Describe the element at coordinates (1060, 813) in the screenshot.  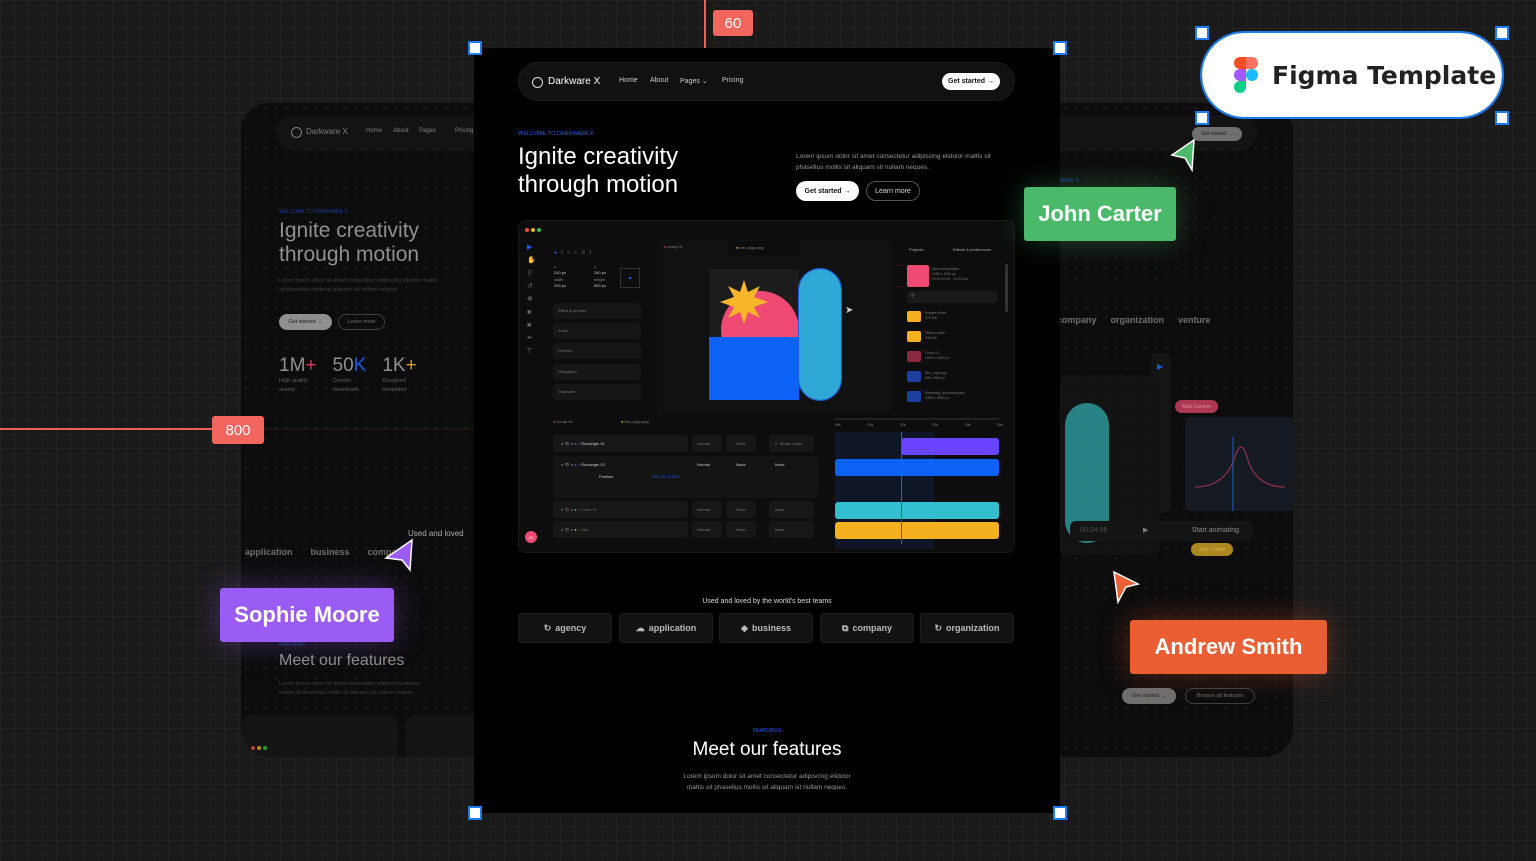
I see `frame-handle-br` at that location.